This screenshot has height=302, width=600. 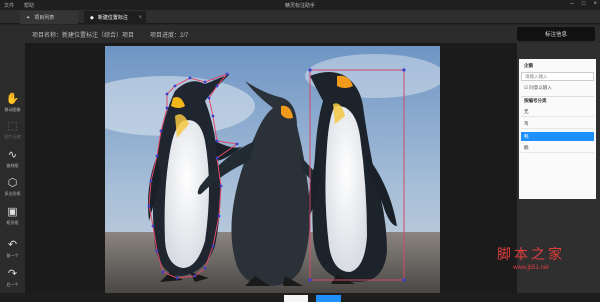 What do you see at coordinates (528, 65) in the screenshot?
I see `group-title: 企鹅` at bounding box center [528, 65].